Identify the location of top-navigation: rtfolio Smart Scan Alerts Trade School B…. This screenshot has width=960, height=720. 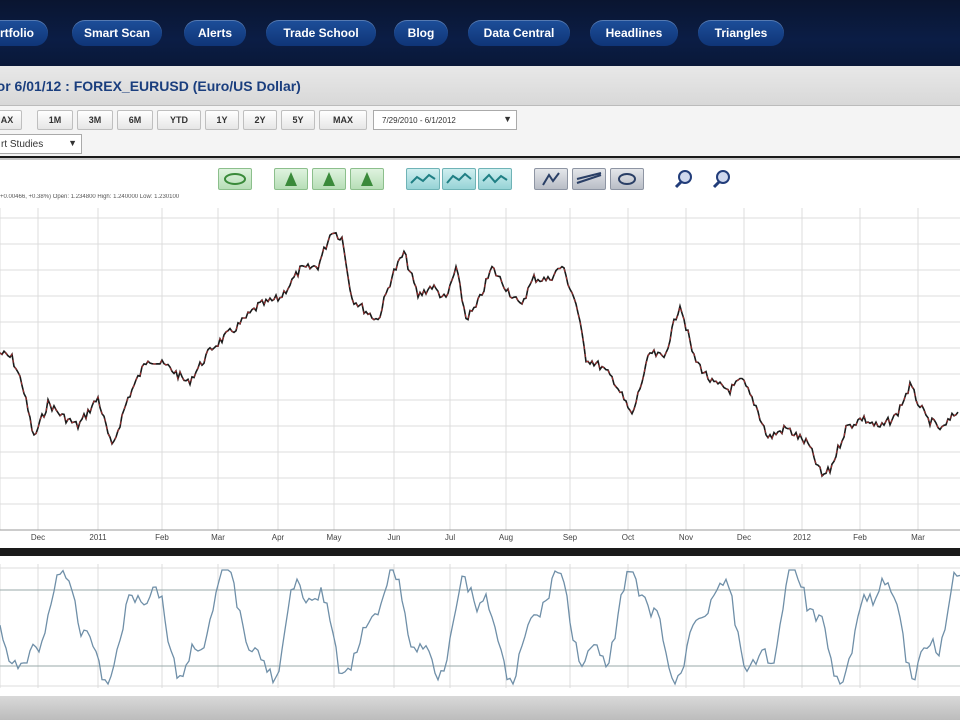
(480, 33).